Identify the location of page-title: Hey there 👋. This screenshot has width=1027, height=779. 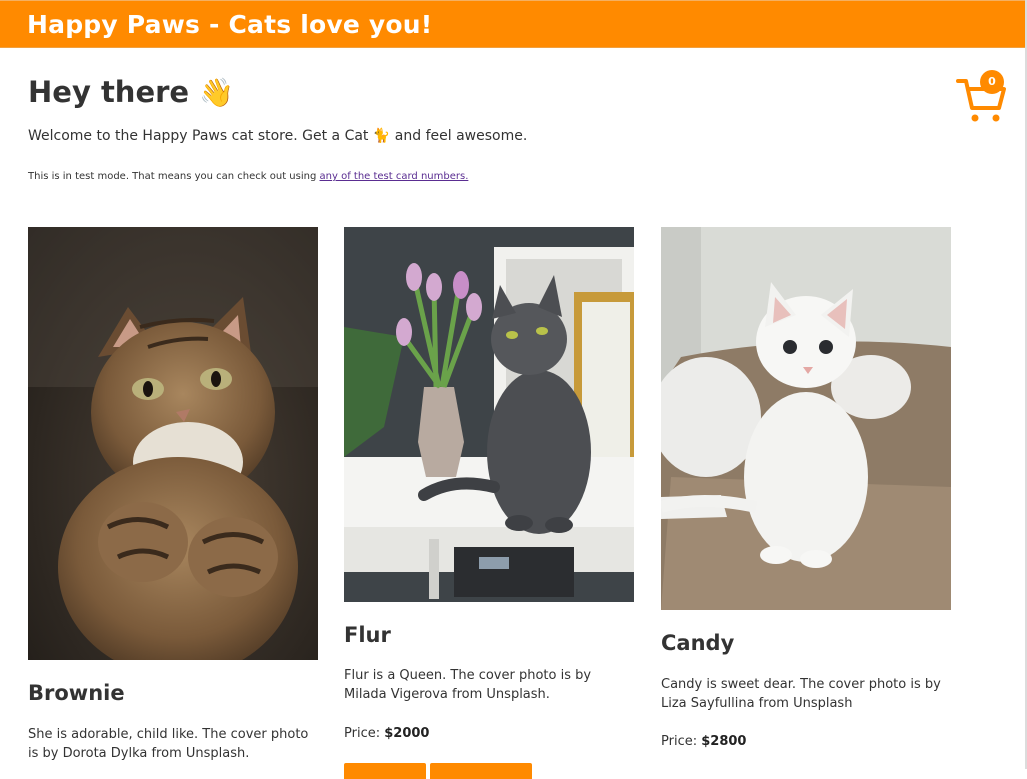
(131, 92).